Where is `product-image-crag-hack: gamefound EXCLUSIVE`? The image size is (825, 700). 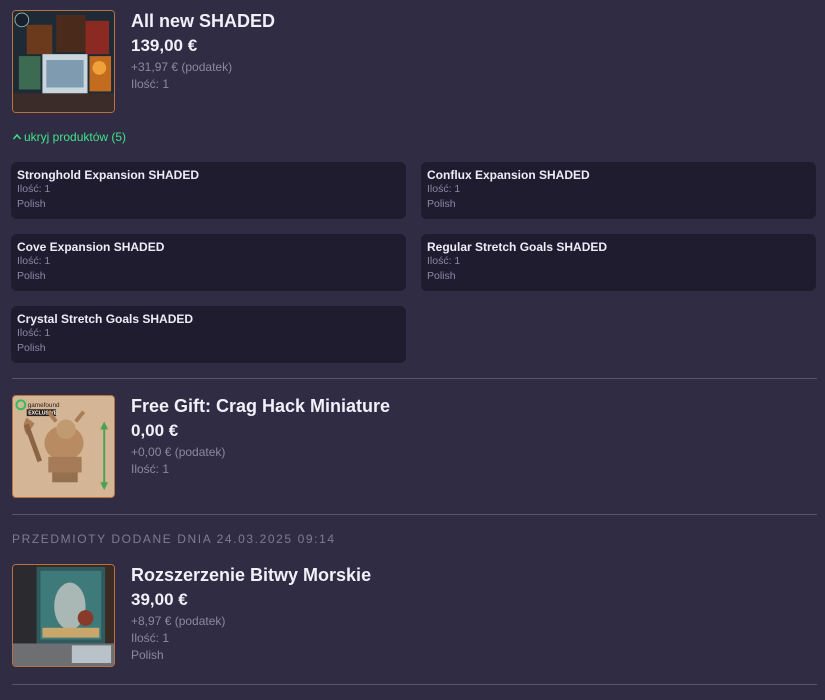
product-image-crag-hack: gamefound EXCLUSIVE is located at coordinates (63, 446).